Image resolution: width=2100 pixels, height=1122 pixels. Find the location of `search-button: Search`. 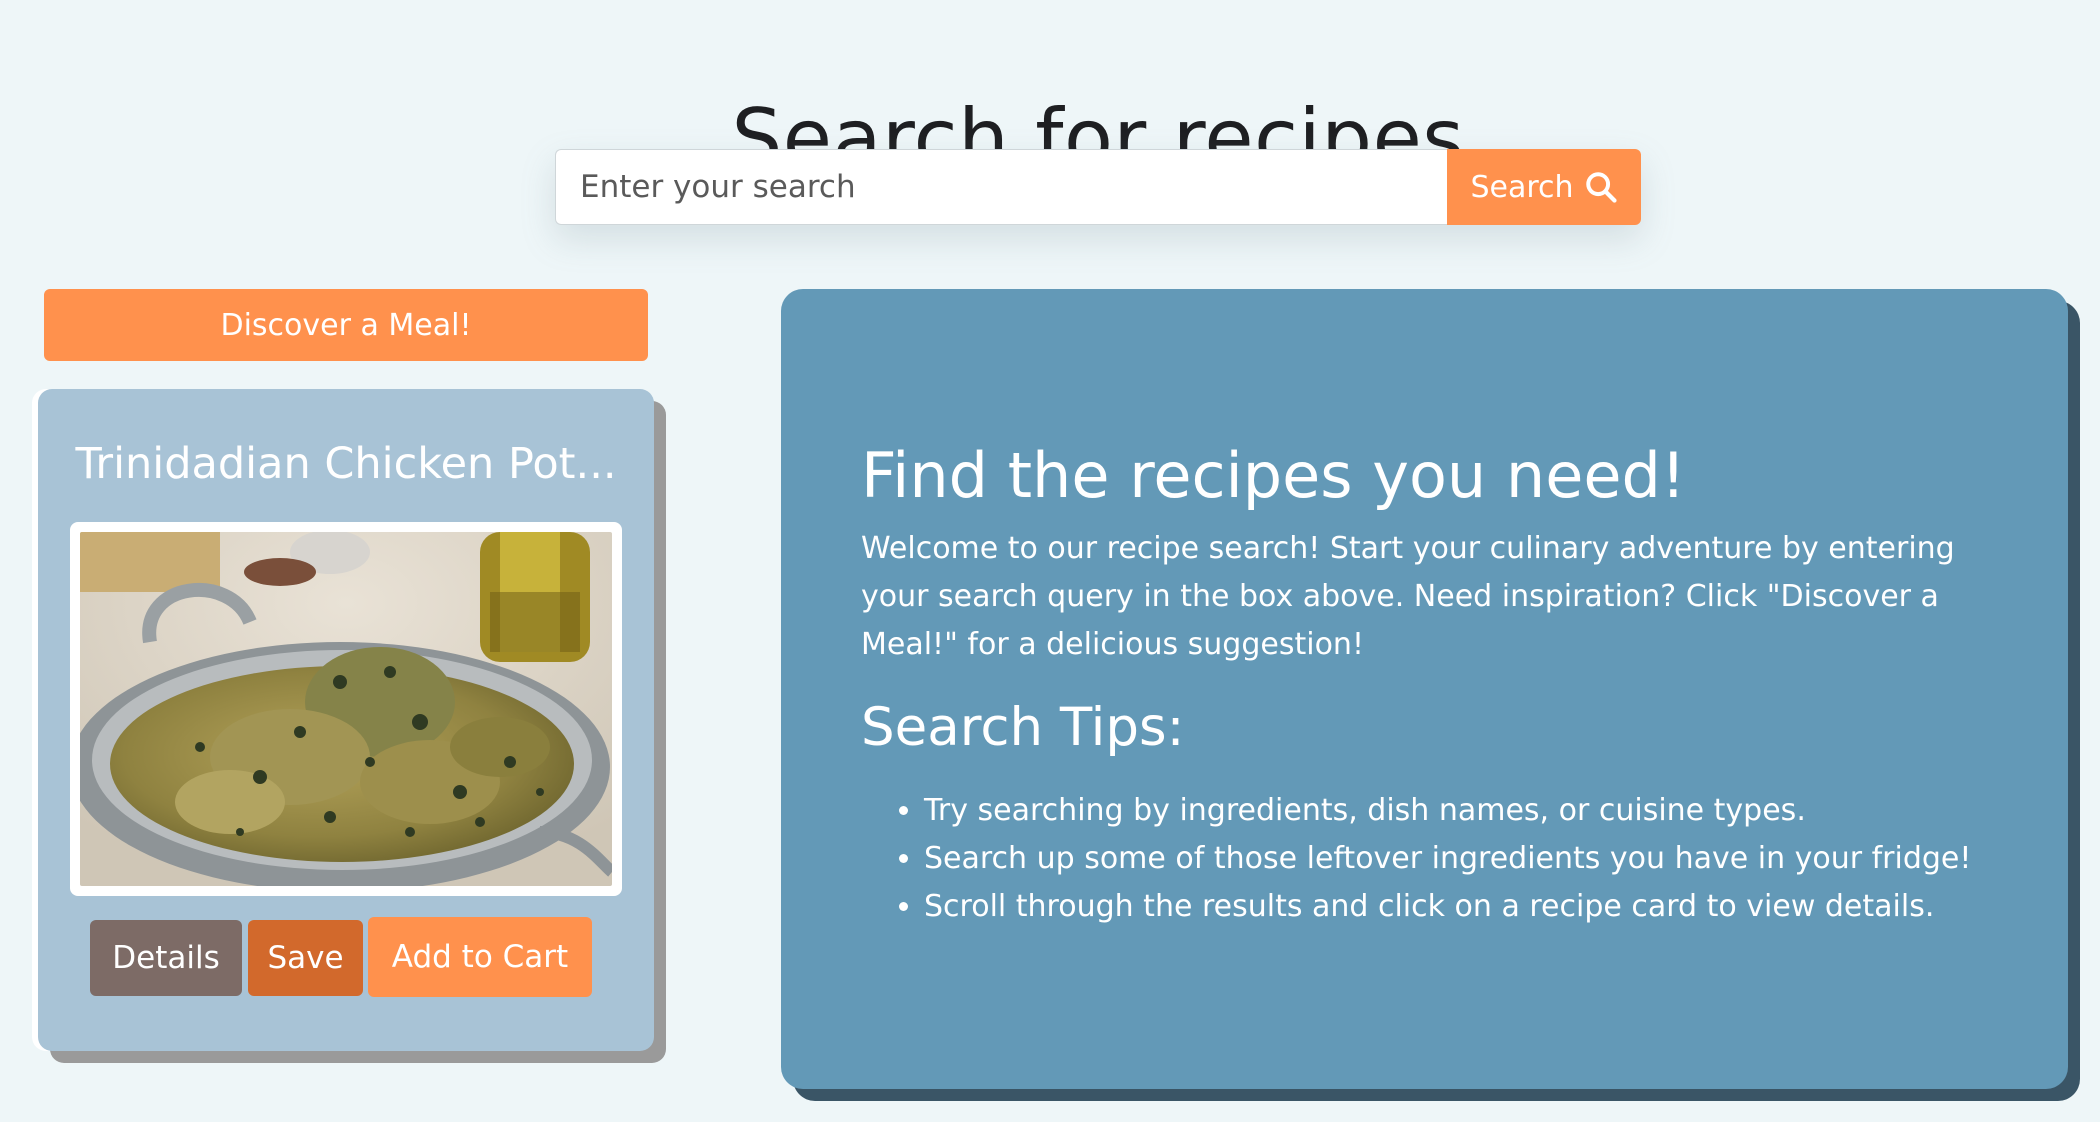

search-button: Search is located at coordinates (1544, 187).